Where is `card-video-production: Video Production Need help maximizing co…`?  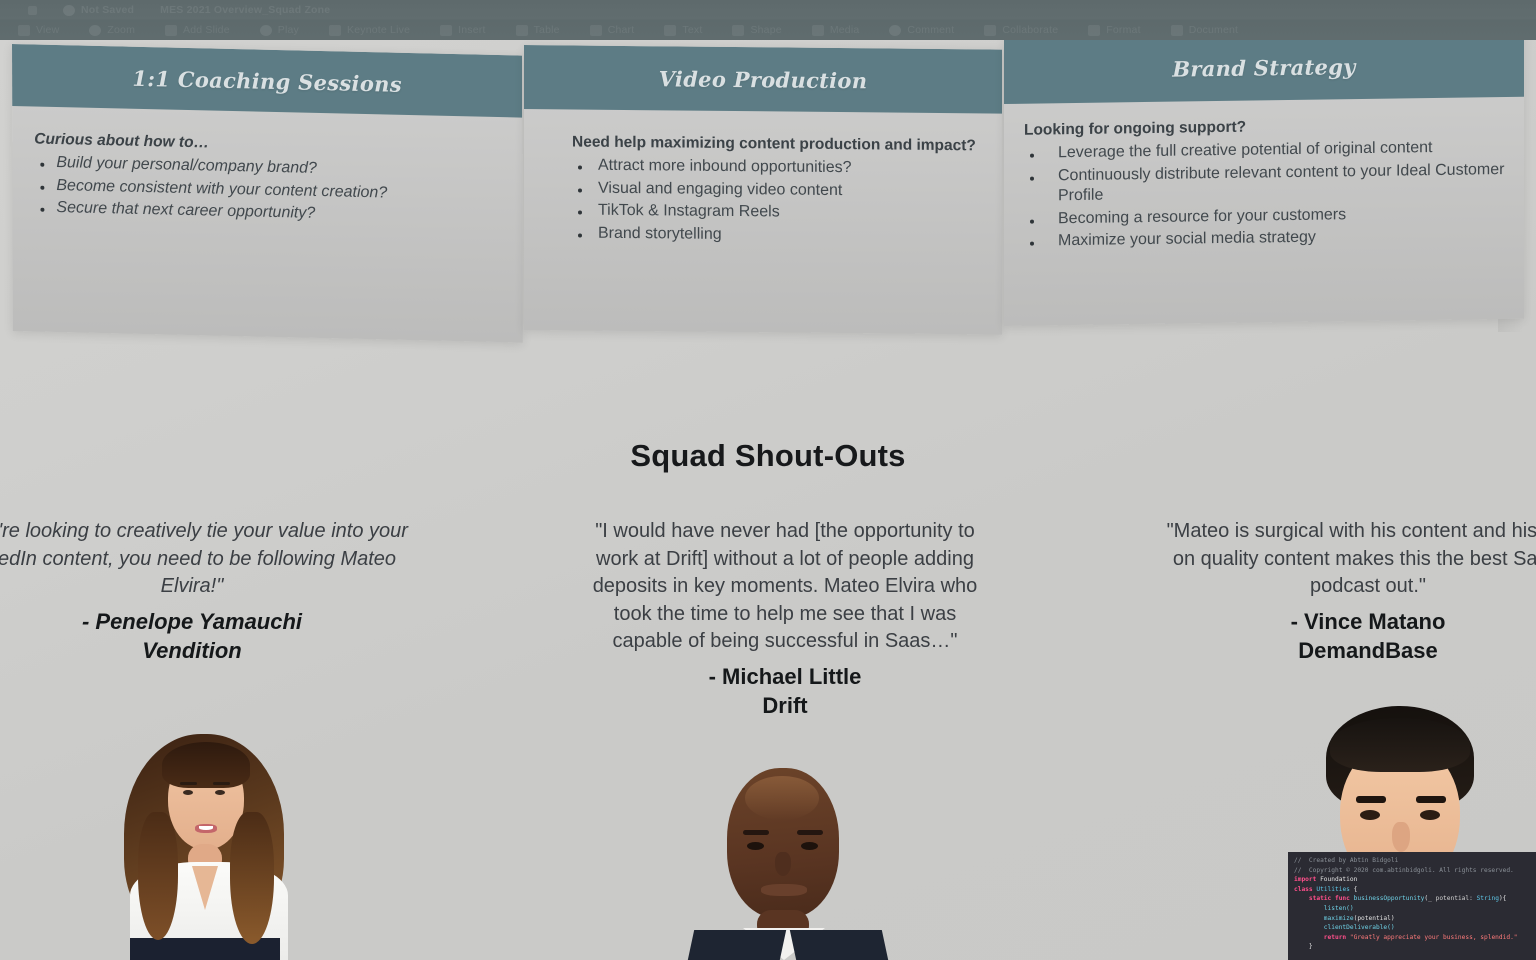 card-video-production: Video Production Need help maximizing co… is located at coordinates (763, 190).